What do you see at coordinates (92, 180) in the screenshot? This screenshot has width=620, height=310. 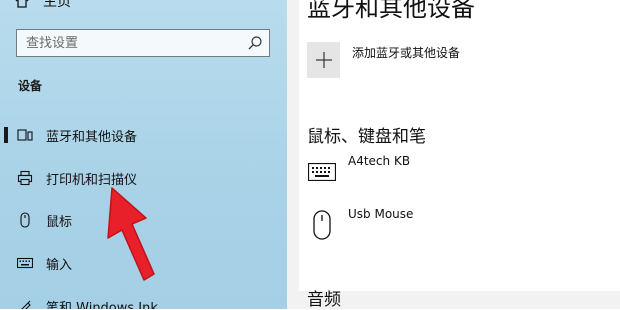 I see `sidebar-item-label: 打印机和扫描仪` at bounding box center [92, 180].